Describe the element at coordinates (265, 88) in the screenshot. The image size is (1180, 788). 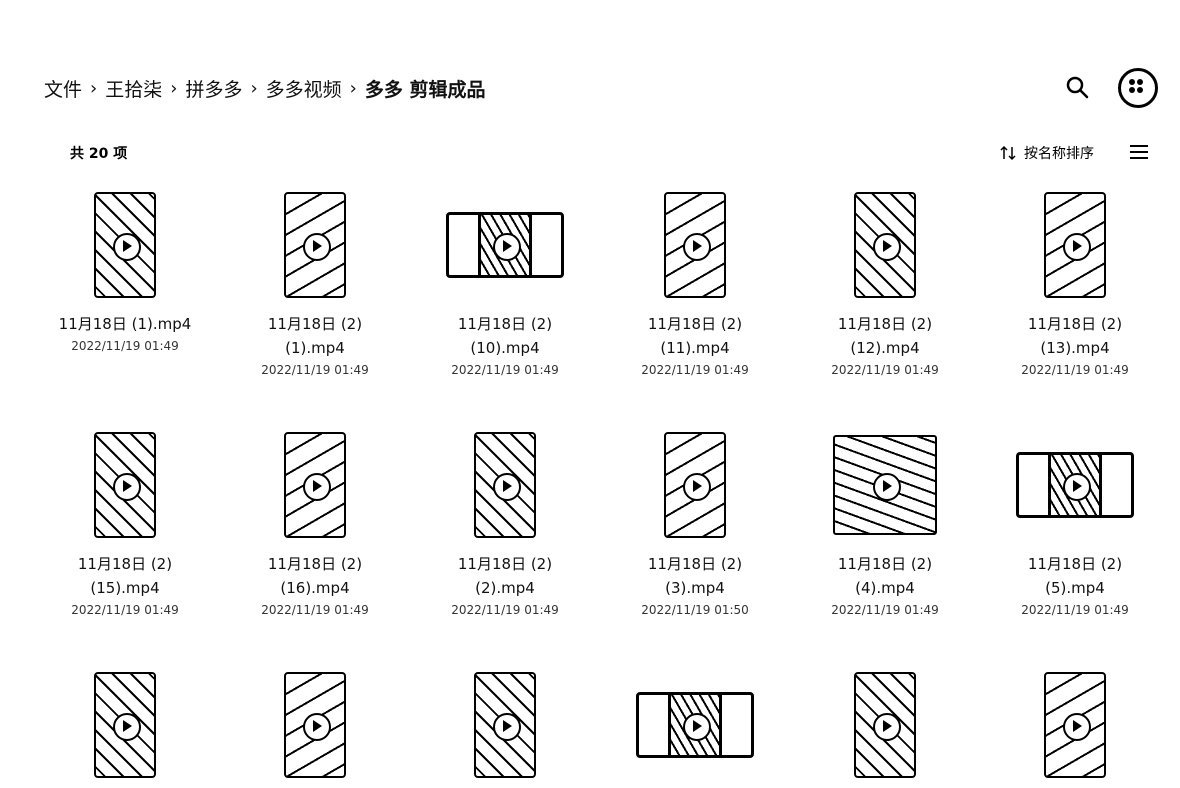
I see `breadcrumb: 文件 › 王拾柒 › 拼多多 › 多多视频 › 多多 剪辑成品` at that location.